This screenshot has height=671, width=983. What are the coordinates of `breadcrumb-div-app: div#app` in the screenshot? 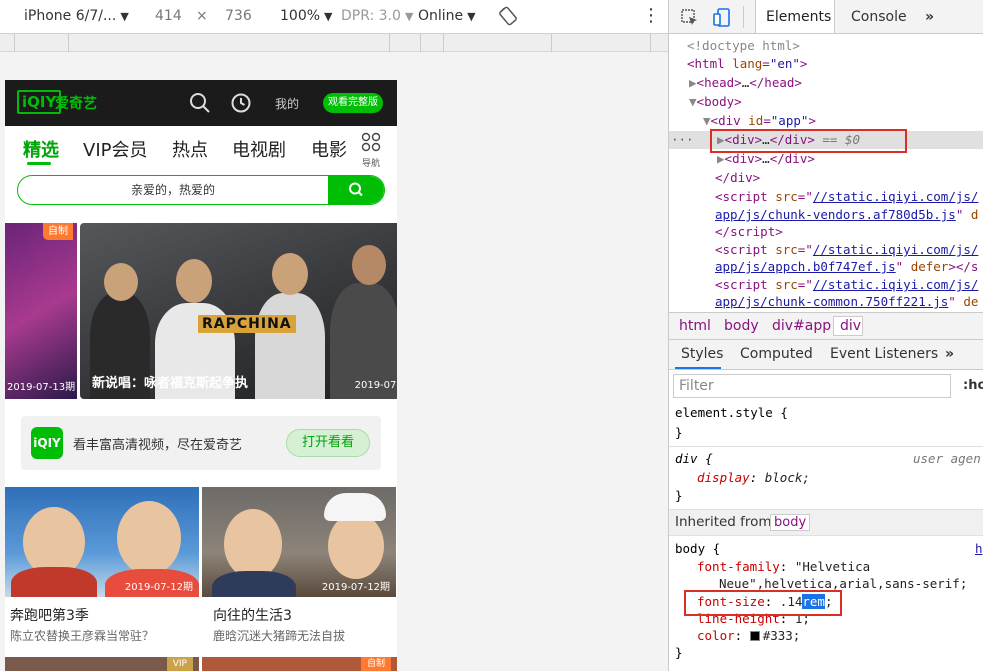 It's located at (801, 326).